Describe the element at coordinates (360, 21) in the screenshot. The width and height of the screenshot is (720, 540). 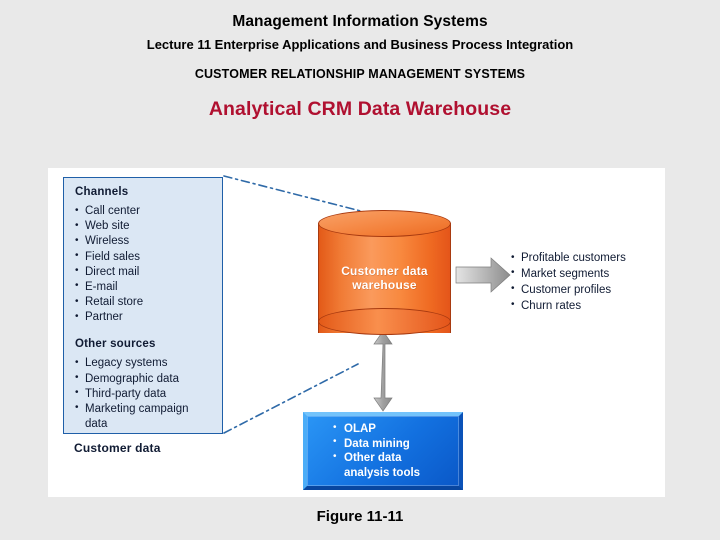
I see `course-title: Management Information Systems` at that location.